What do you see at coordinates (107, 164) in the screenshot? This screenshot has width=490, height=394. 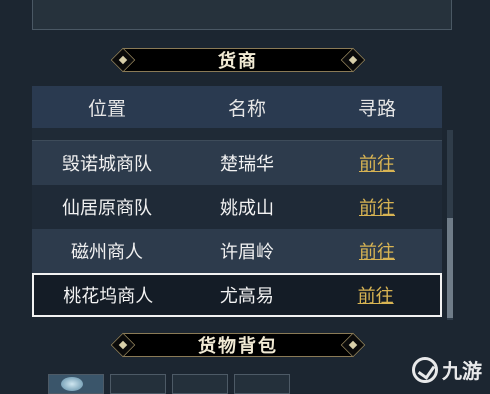 I see `merchant-location: 毁诺城商队` at bounding box center [107, 164].